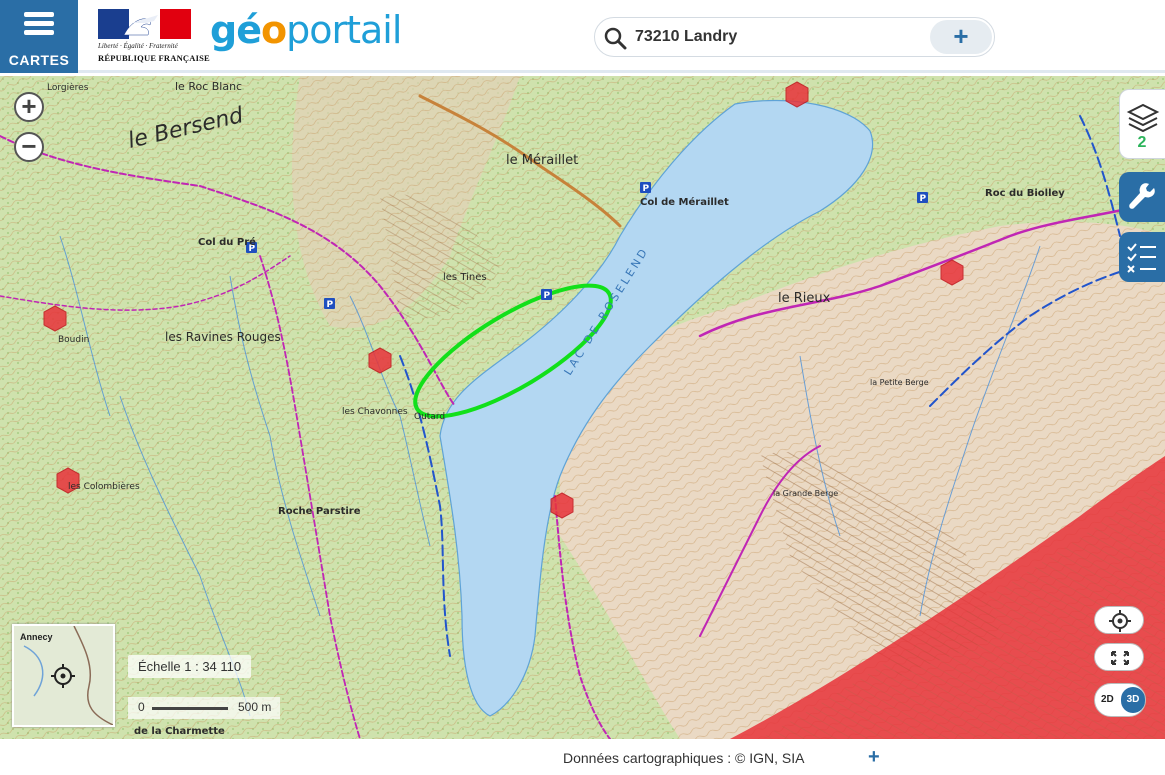 The height and width of the screenshot is (775, 1165). I want to click on search-input, so click(780, 37).